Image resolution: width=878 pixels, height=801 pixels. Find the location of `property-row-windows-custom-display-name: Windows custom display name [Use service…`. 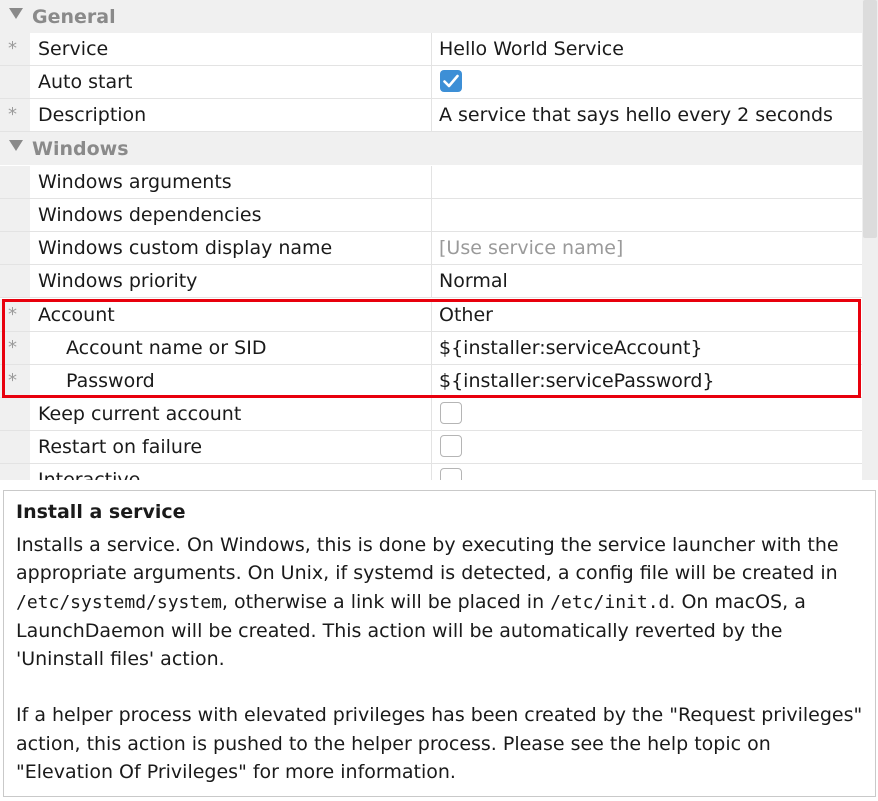

property-row-windows-custom-display-name: Windows custom display name [Use service… is located at coordinates (431, 248).